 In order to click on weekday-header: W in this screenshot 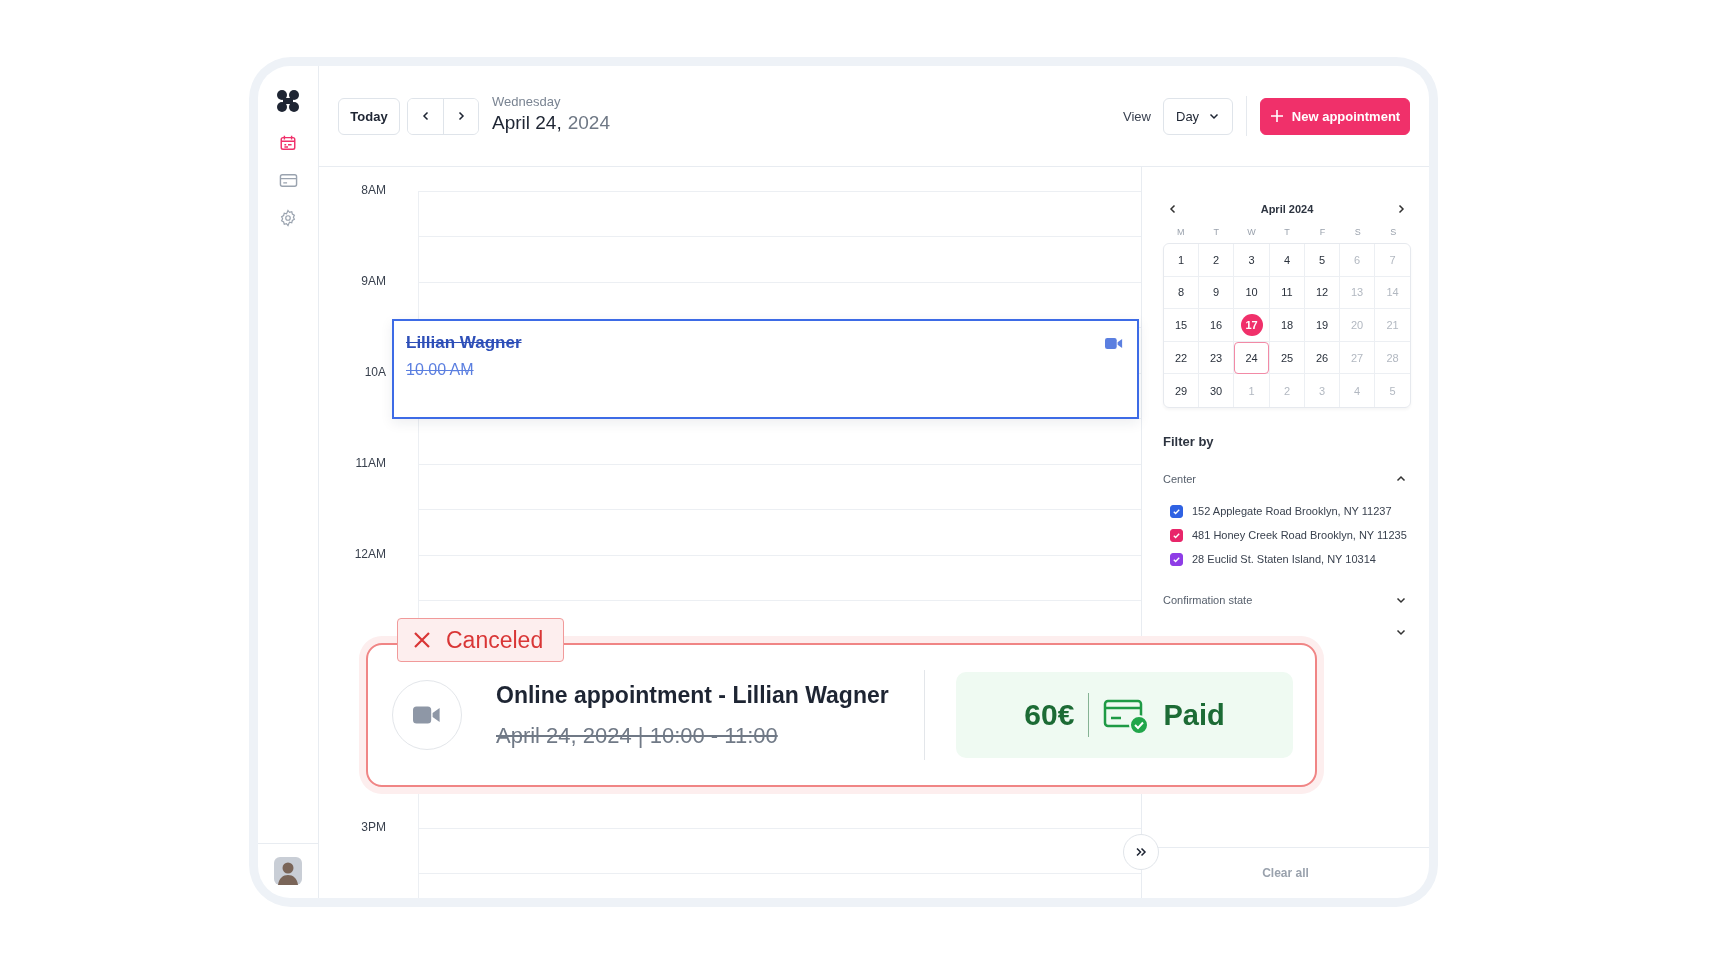, I will do `click(1251, 233)`.